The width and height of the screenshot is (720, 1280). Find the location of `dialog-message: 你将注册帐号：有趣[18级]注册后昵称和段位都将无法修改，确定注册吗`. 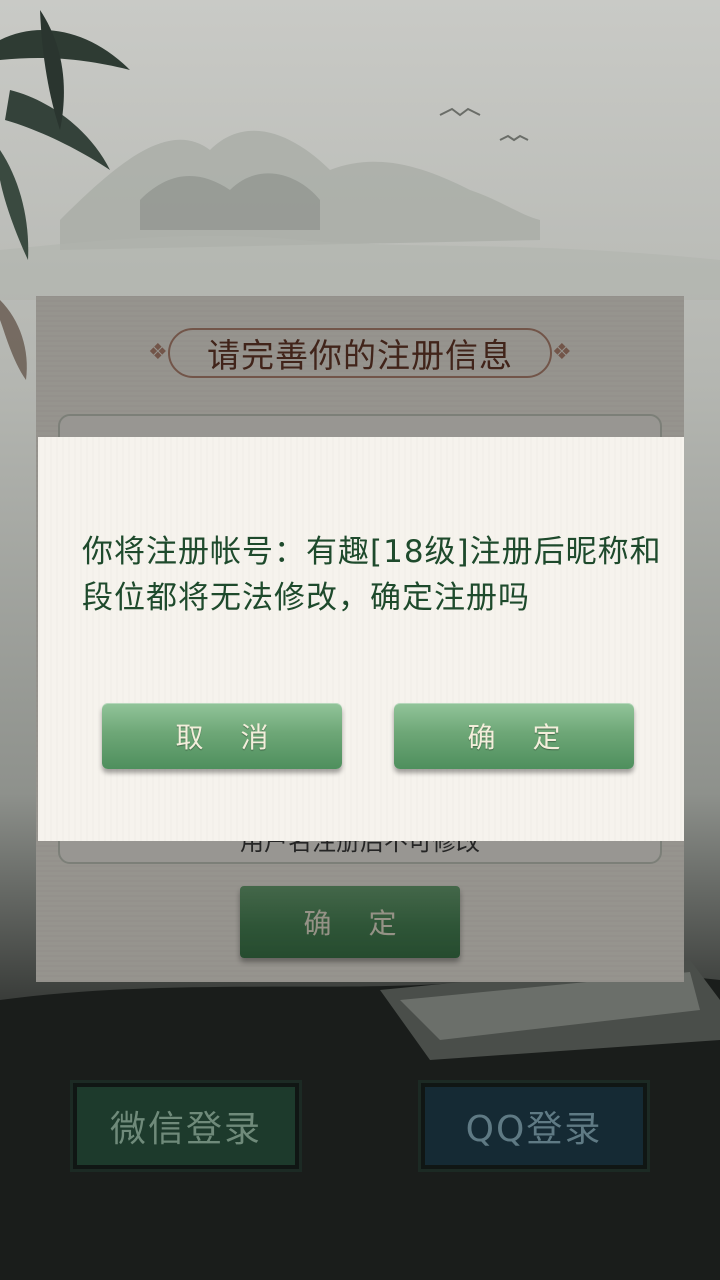

dialog-message: 你将注册帐号：有趣[18级]注册后昵称和段位都将无法修改，确定注册吗 is located at coordinates (372, 575).